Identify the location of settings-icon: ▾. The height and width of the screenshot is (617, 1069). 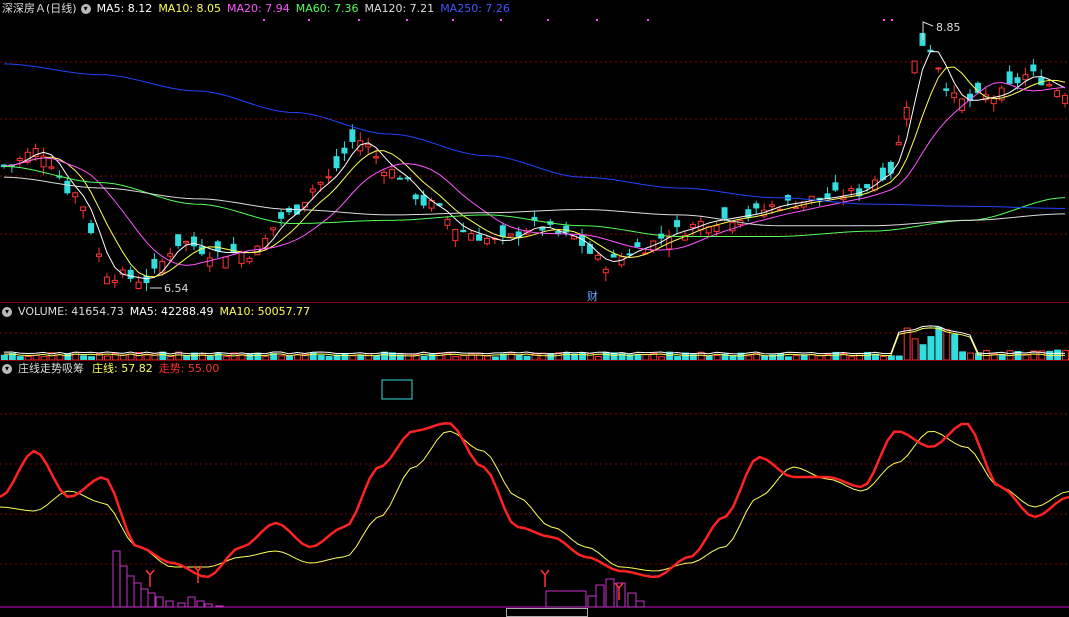
(85, 9).